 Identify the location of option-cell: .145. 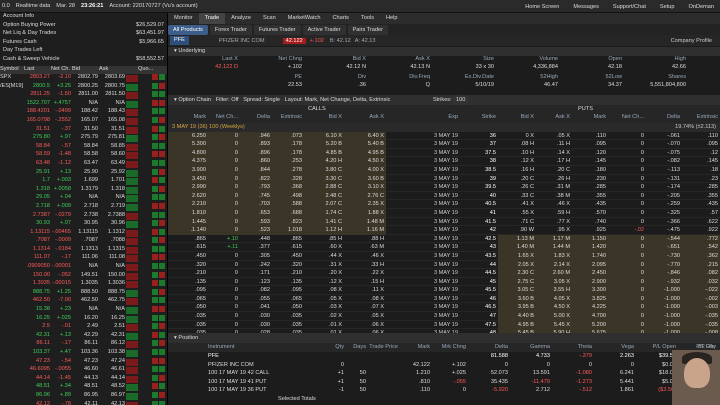
(589, 161).